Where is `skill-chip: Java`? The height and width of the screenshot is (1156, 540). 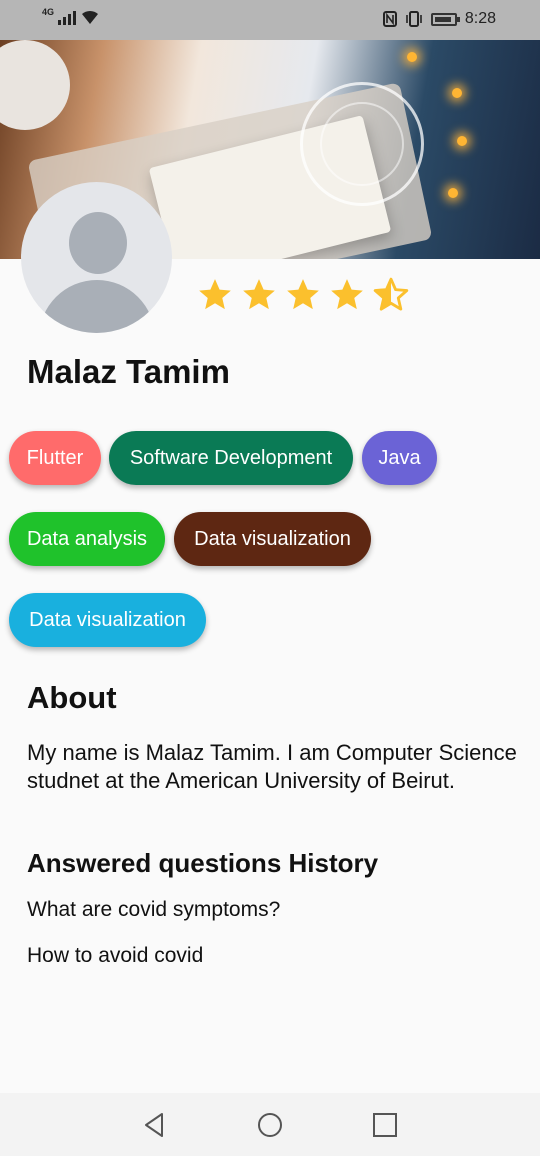 skill-chip: Java is located at coordinates (399, 458).